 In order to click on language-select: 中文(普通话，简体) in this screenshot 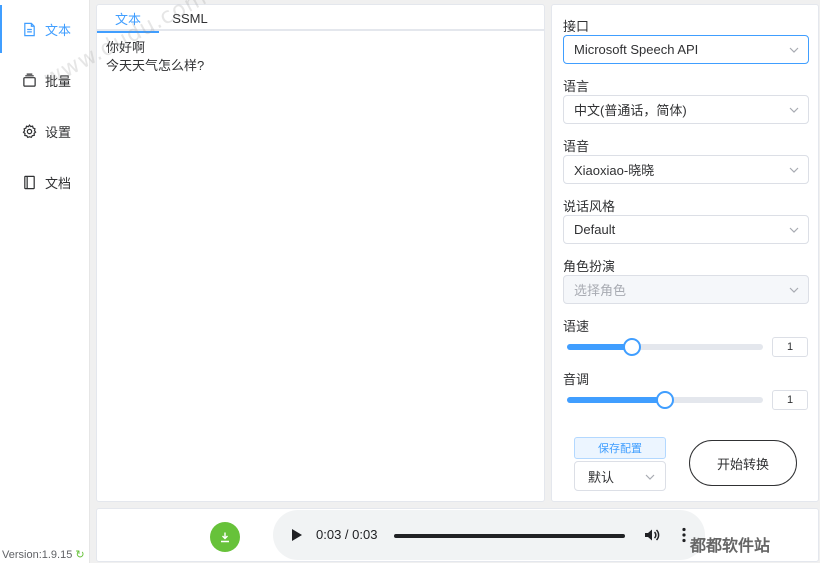, I will do `click(686, 109)`.